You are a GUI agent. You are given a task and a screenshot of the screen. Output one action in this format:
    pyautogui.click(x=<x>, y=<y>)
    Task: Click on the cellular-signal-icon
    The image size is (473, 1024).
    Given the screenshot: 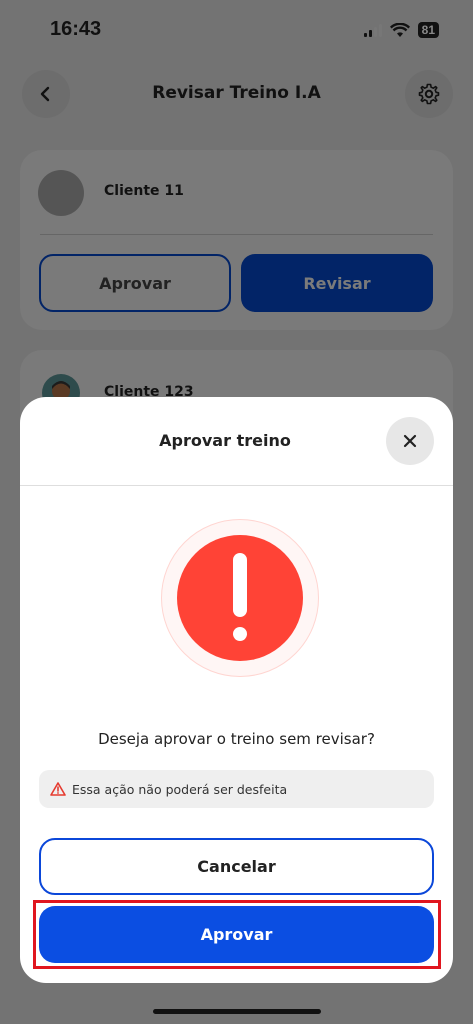 What is the action you would take?
    pyautogui.click(x=372, y=30)
    